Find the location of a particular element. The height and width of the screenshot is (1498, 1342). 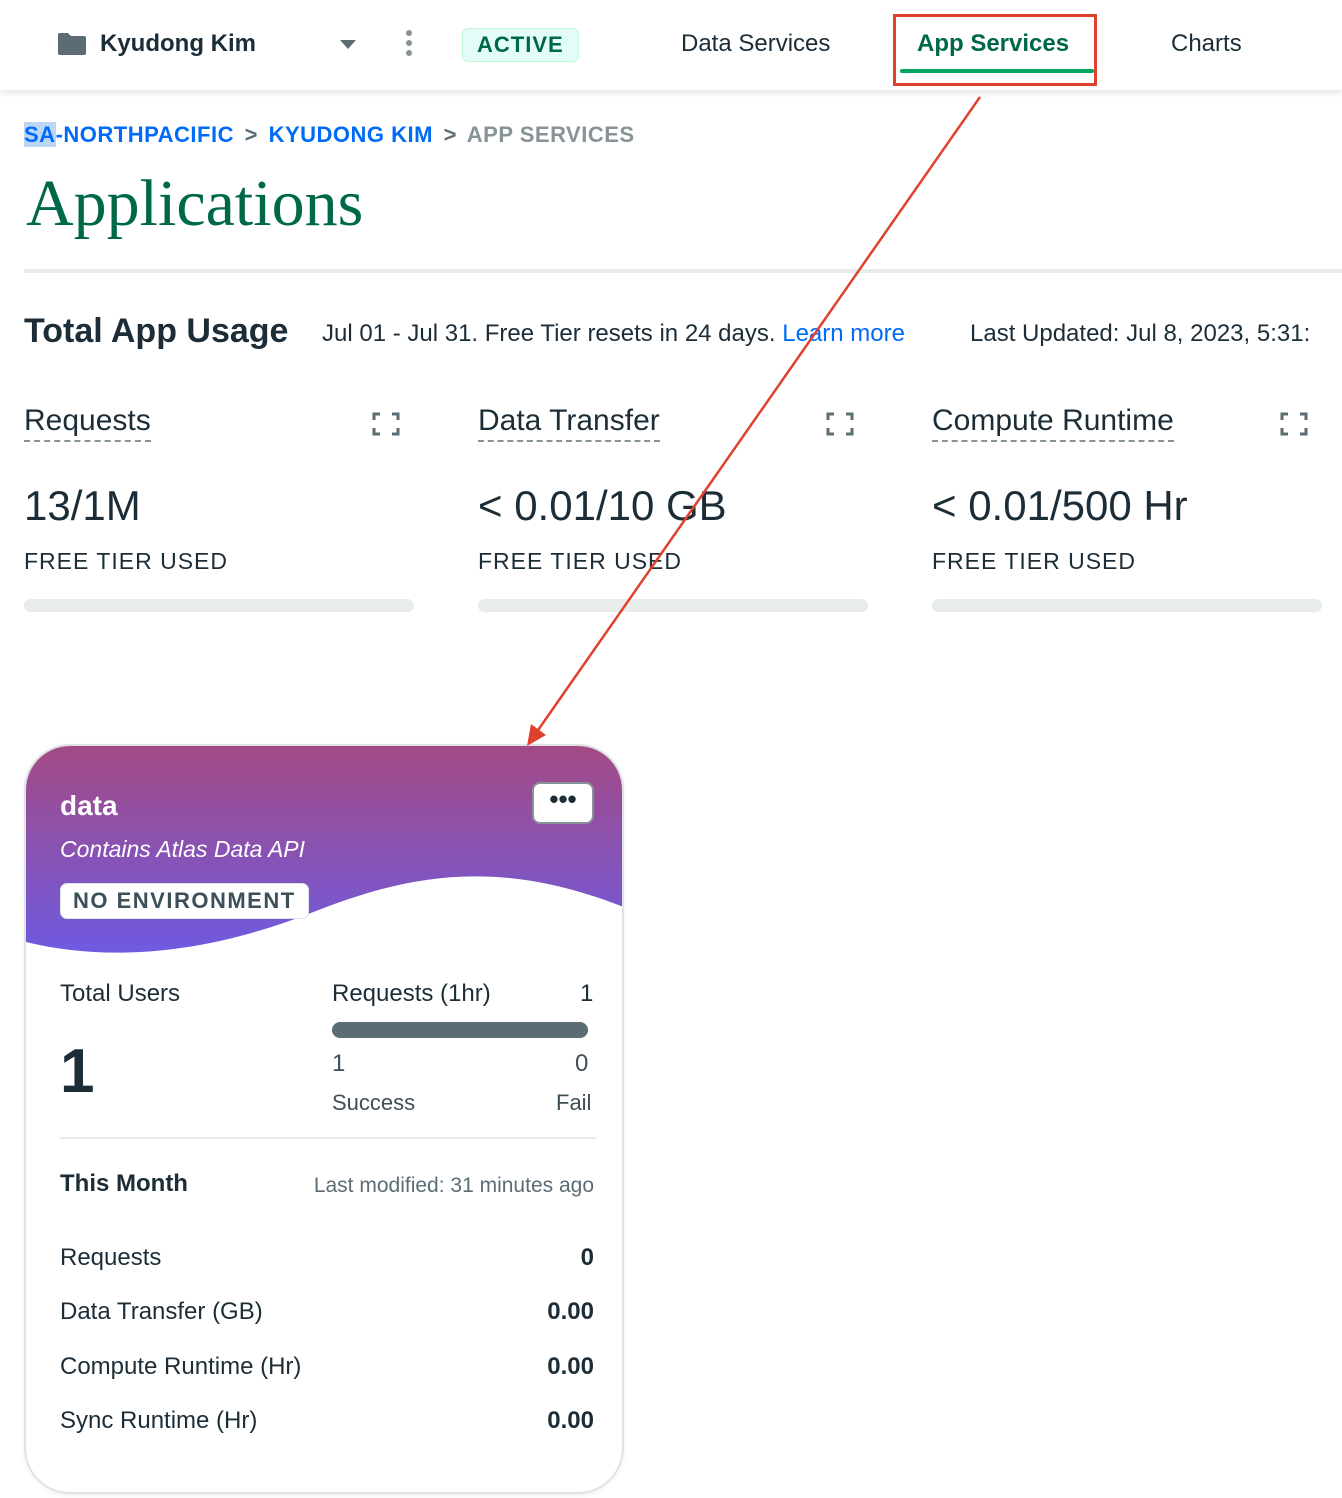

breadcrumb-current: APP SERVICES is located at coordinates (550, 134).